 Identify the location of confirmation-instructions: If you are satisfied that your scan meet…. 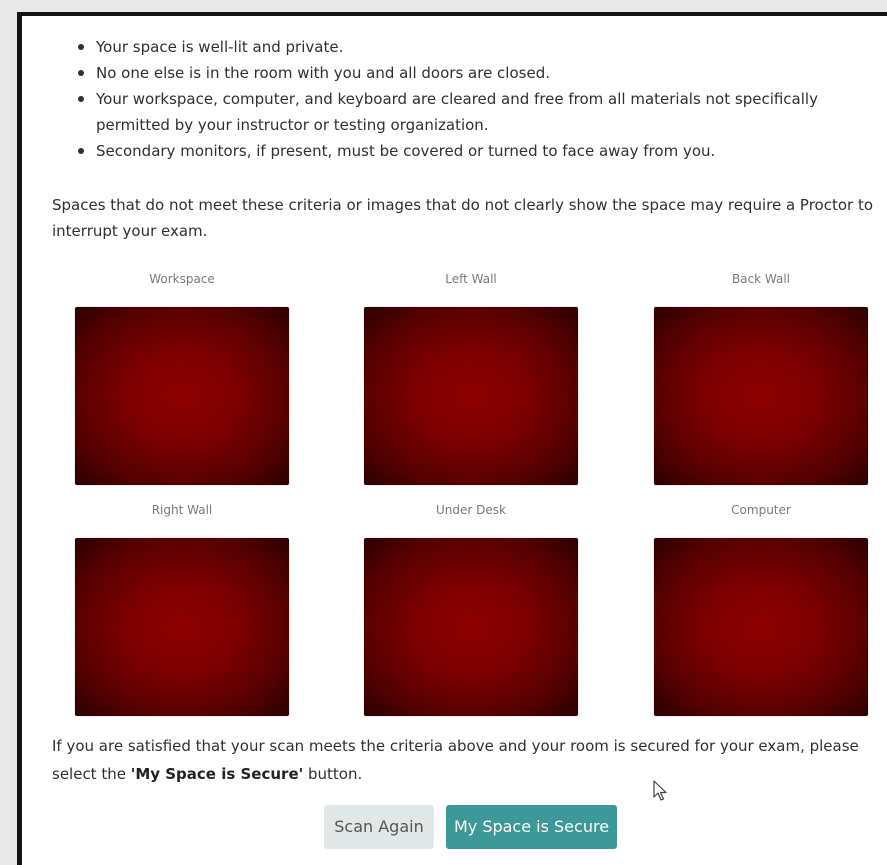
(467, 760).